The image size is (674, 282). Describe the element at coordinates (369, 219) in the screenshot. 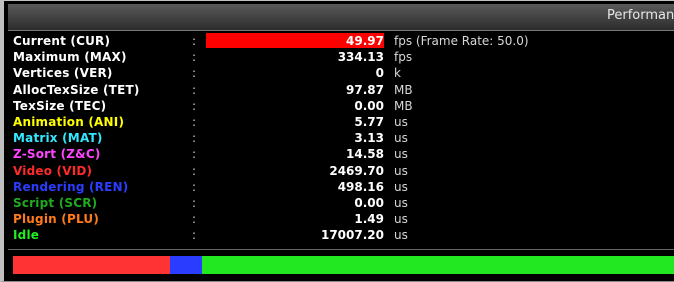

I see `stat-value: 1.49` at that location.